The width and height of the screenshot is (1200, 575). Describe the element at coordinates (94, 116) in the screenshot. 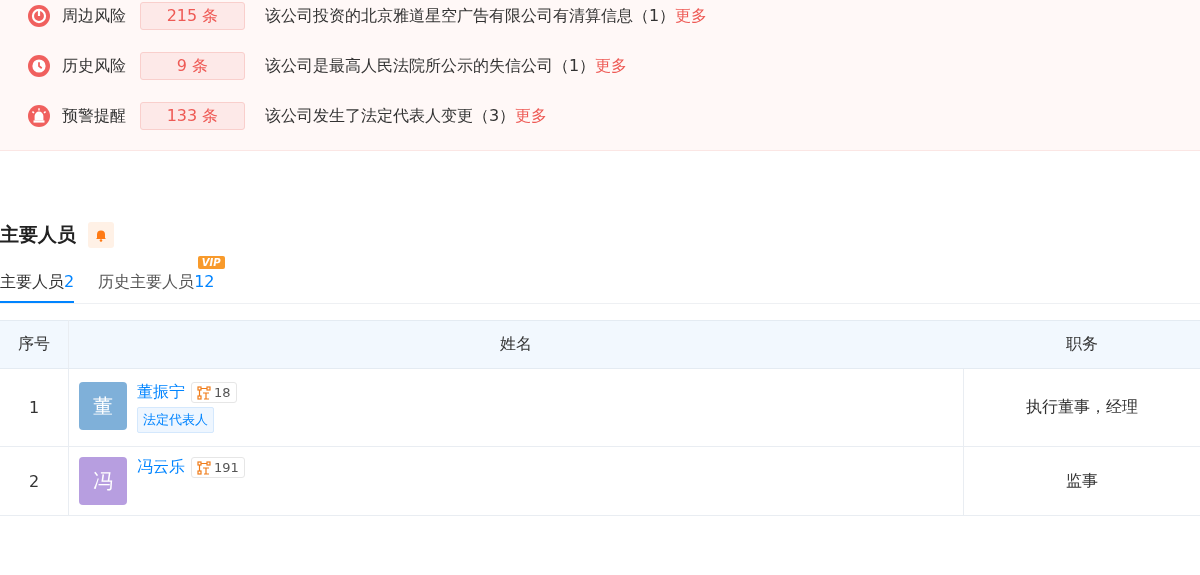

I see `risk-label: 预警提醒` at that location.